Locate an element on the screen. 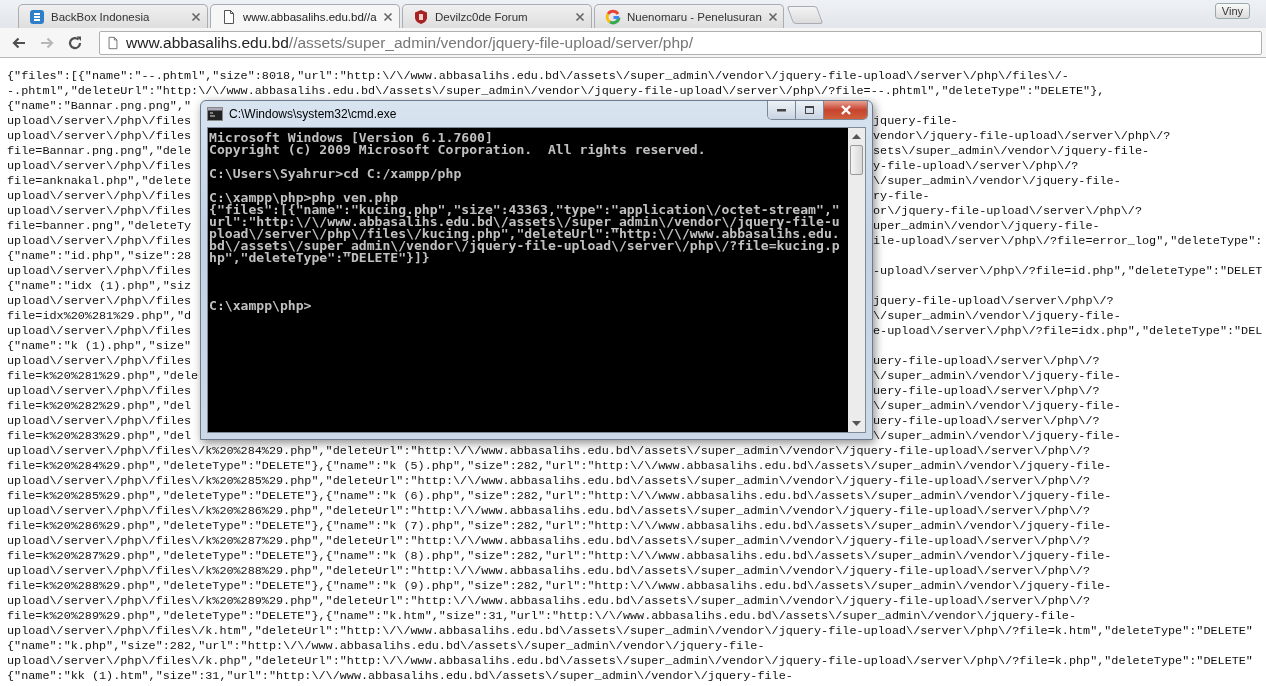 This screenshot has width=1266, height=686. json-text-line: {"name":"kk (1).htm","size":31,"url":"http:\/\/www.abbasalihs.edu.bd\/assets\/super_admin\/vendor\/jquery-file- is located at coordinates (400, 676).